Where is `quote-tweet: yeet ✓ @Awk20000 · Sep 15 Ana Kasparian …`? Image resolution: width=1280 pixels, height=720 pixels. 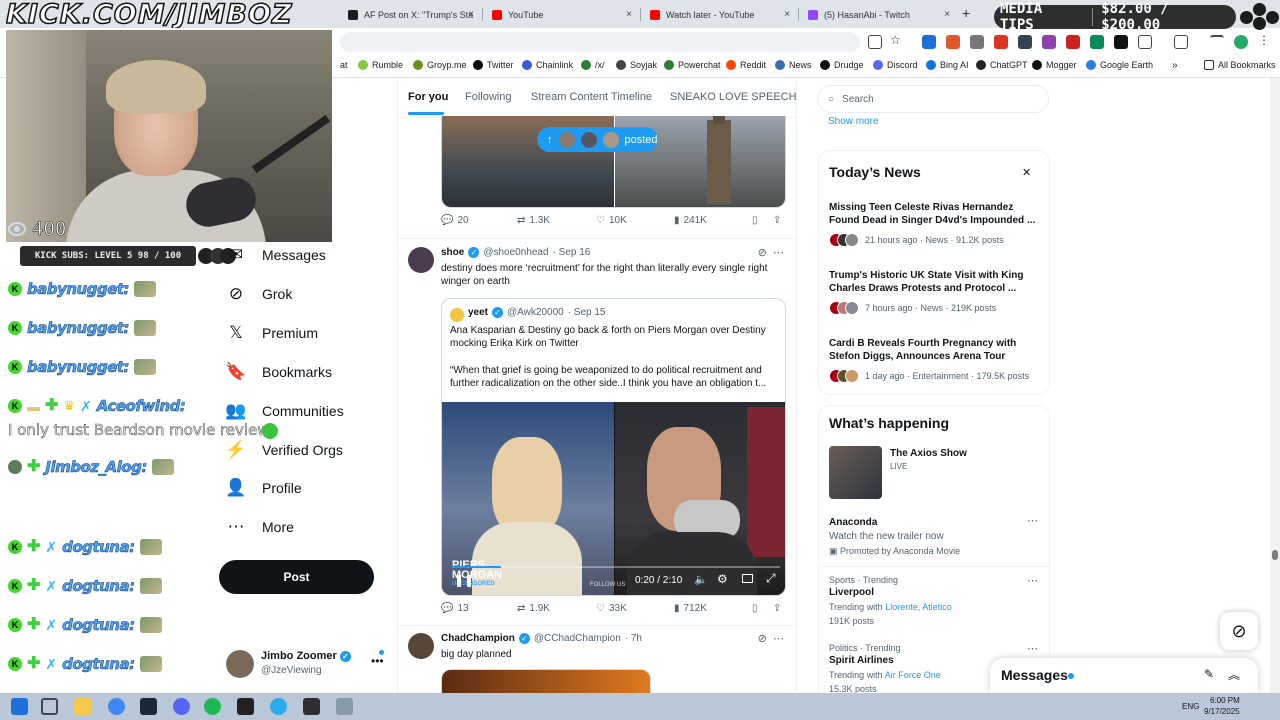
quote-tweet: yeet ✓ @Awk20000 · Sep 15 Ana Kasparian … is located at coordinates (613, 447).